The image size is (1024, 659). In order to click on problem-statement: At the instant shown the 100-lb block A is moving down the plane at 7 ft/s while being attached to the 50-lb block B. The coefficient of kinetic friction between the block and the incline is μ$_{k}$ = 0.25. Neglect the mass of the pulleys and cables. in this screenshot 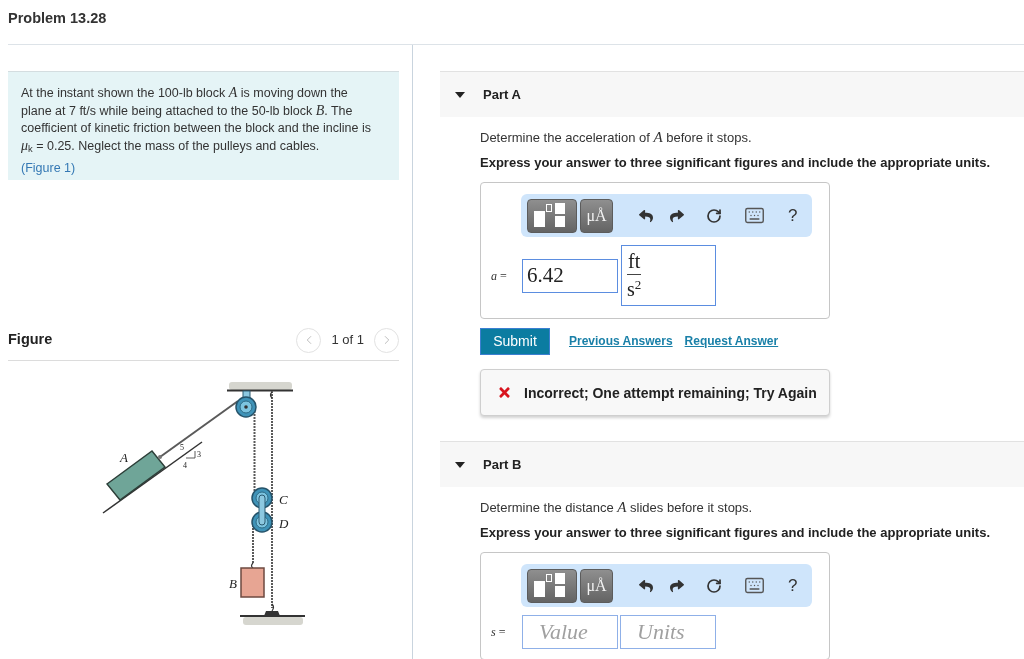, I will do `click(196, 119)`.